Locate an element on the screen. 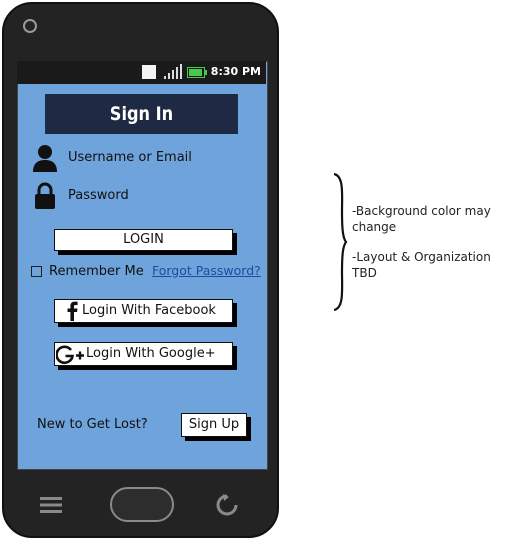 This screenshot has height=543, width=512. signup-prompt: New to Get Lost? is located at coordinates (92, 424).